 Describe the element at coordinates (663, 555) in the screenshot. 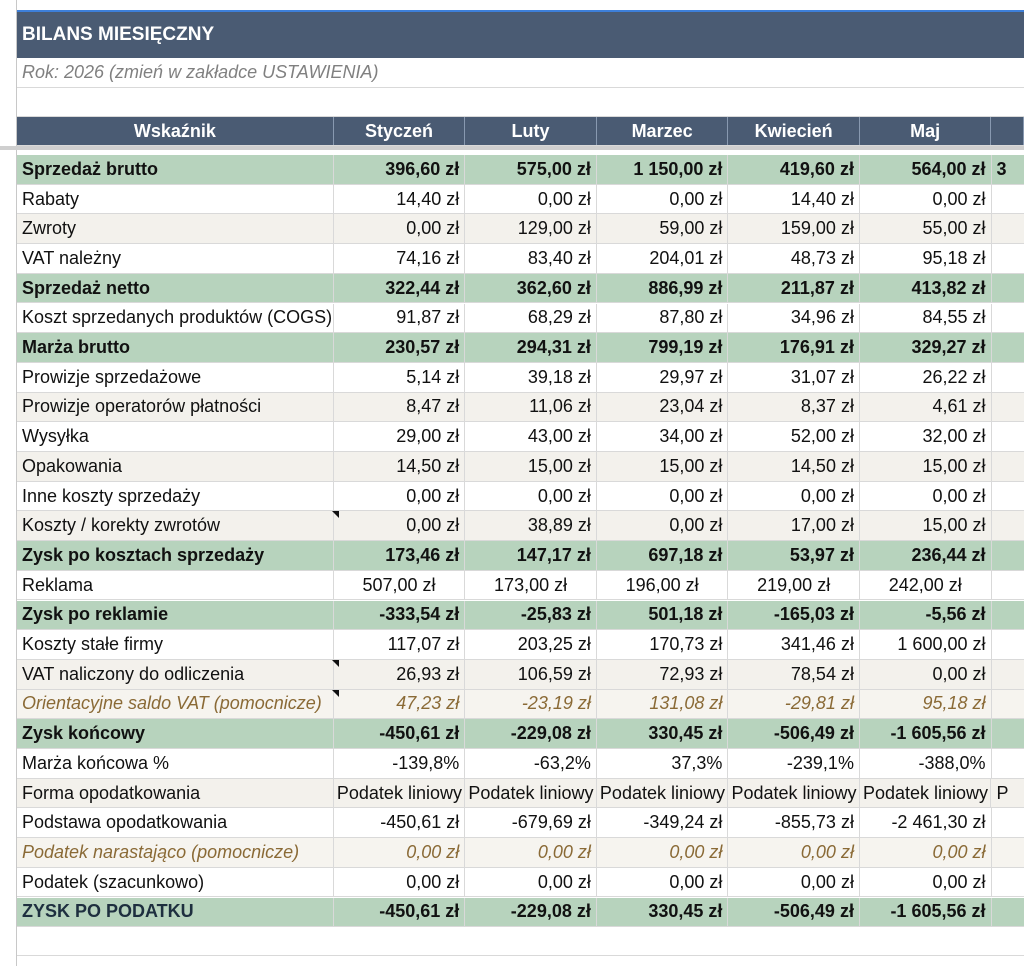

I see `value-cell: 697,18 zł` at that location.